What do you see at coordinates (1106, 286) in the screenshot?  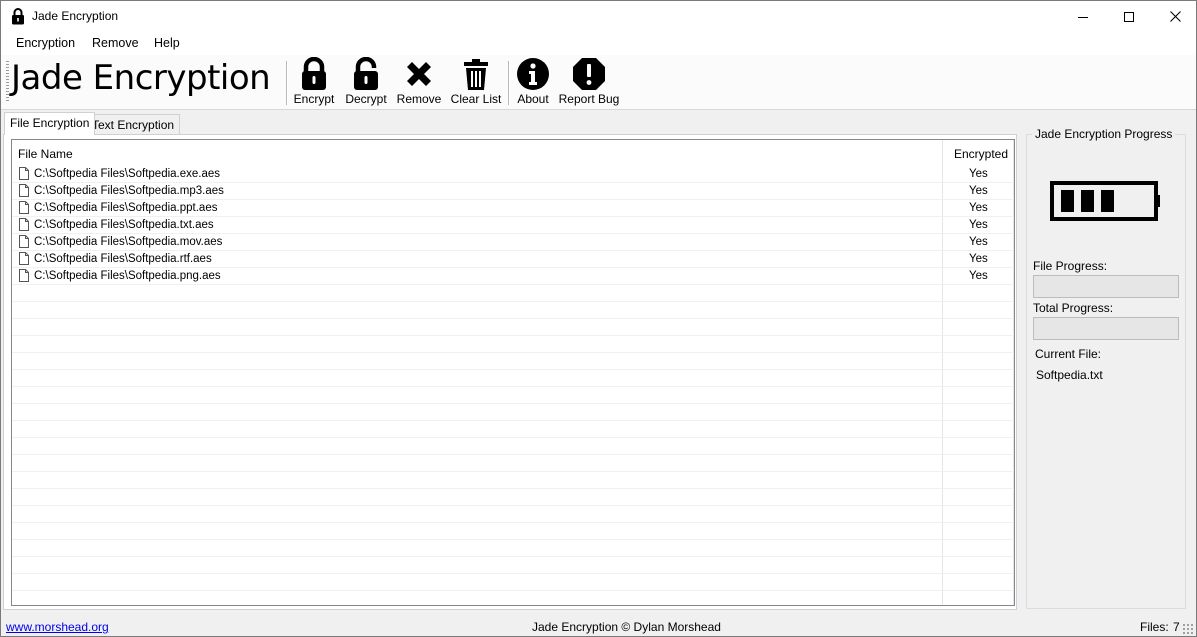 I see `file-progress-bar` at bounding box center [1106, 286].